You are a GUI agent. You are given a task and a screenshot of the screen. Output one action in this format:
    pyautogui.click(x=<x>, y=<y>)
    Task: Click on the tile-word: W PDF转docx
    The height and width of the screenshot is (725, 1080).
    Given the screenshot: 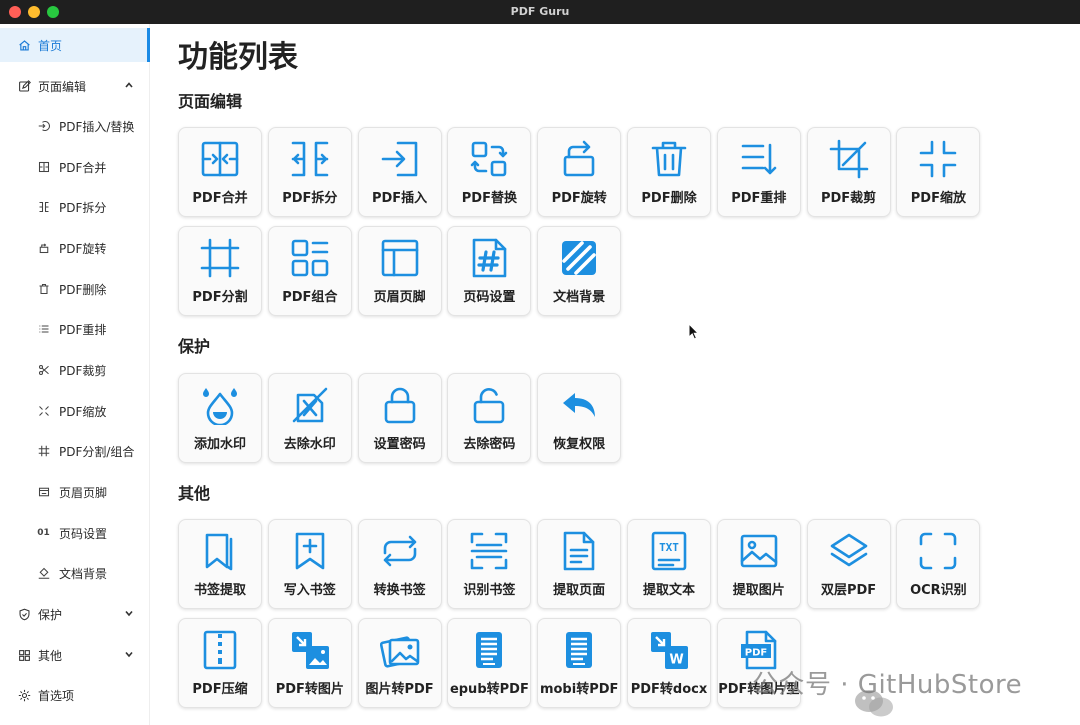 What is the action you would take?
    pyautogui.click(x=669, y=663)
    